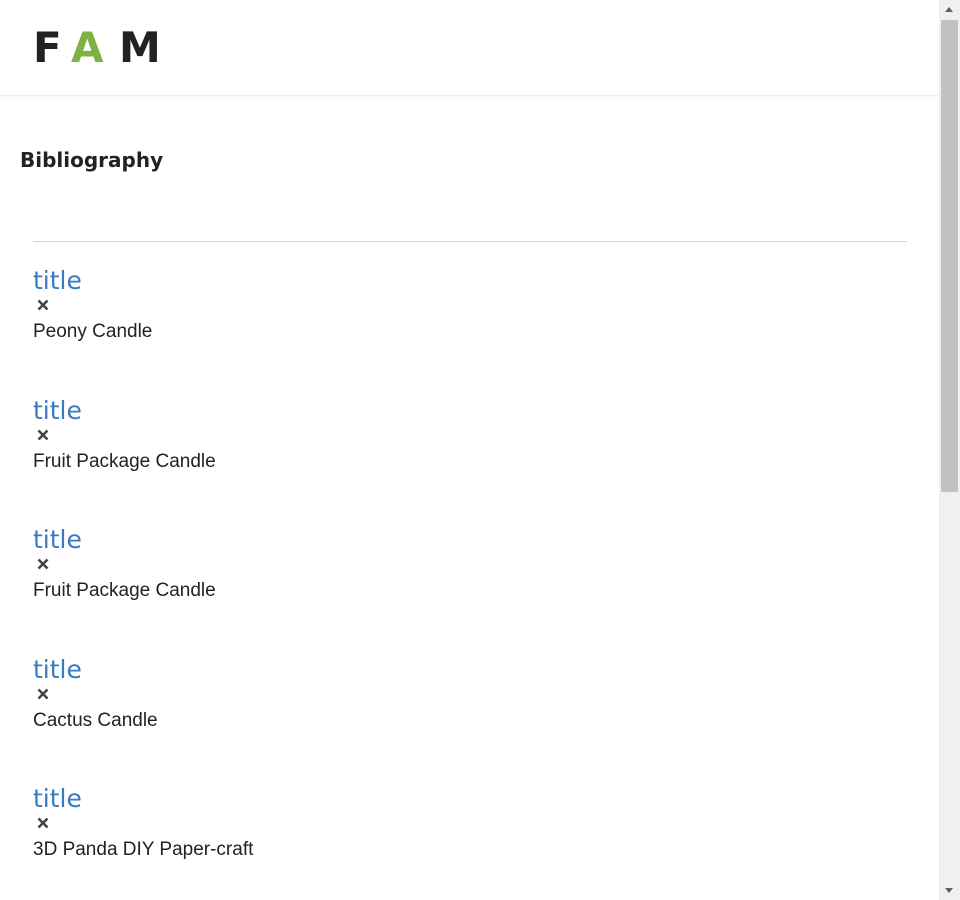  I want to click on page-title: Bibliography, so click(92, 160).